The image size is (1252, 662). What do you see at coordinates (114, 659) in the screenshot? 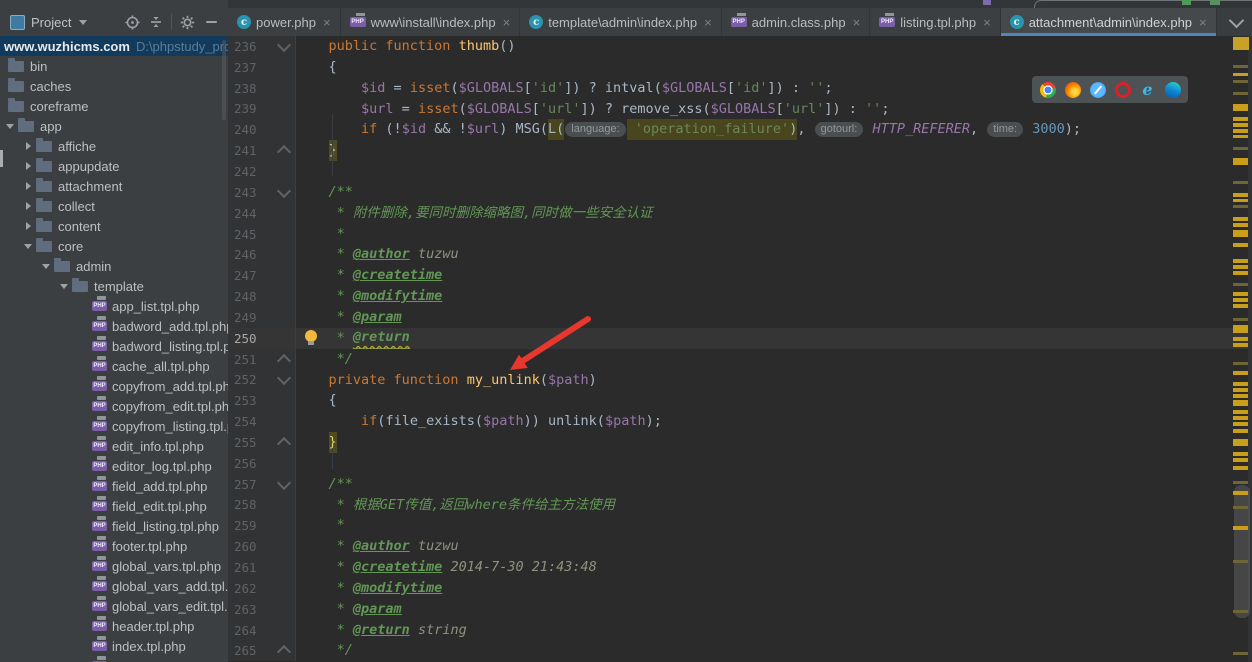
I see `tree-item-partial: PHP` at bounding box center [114, 659].